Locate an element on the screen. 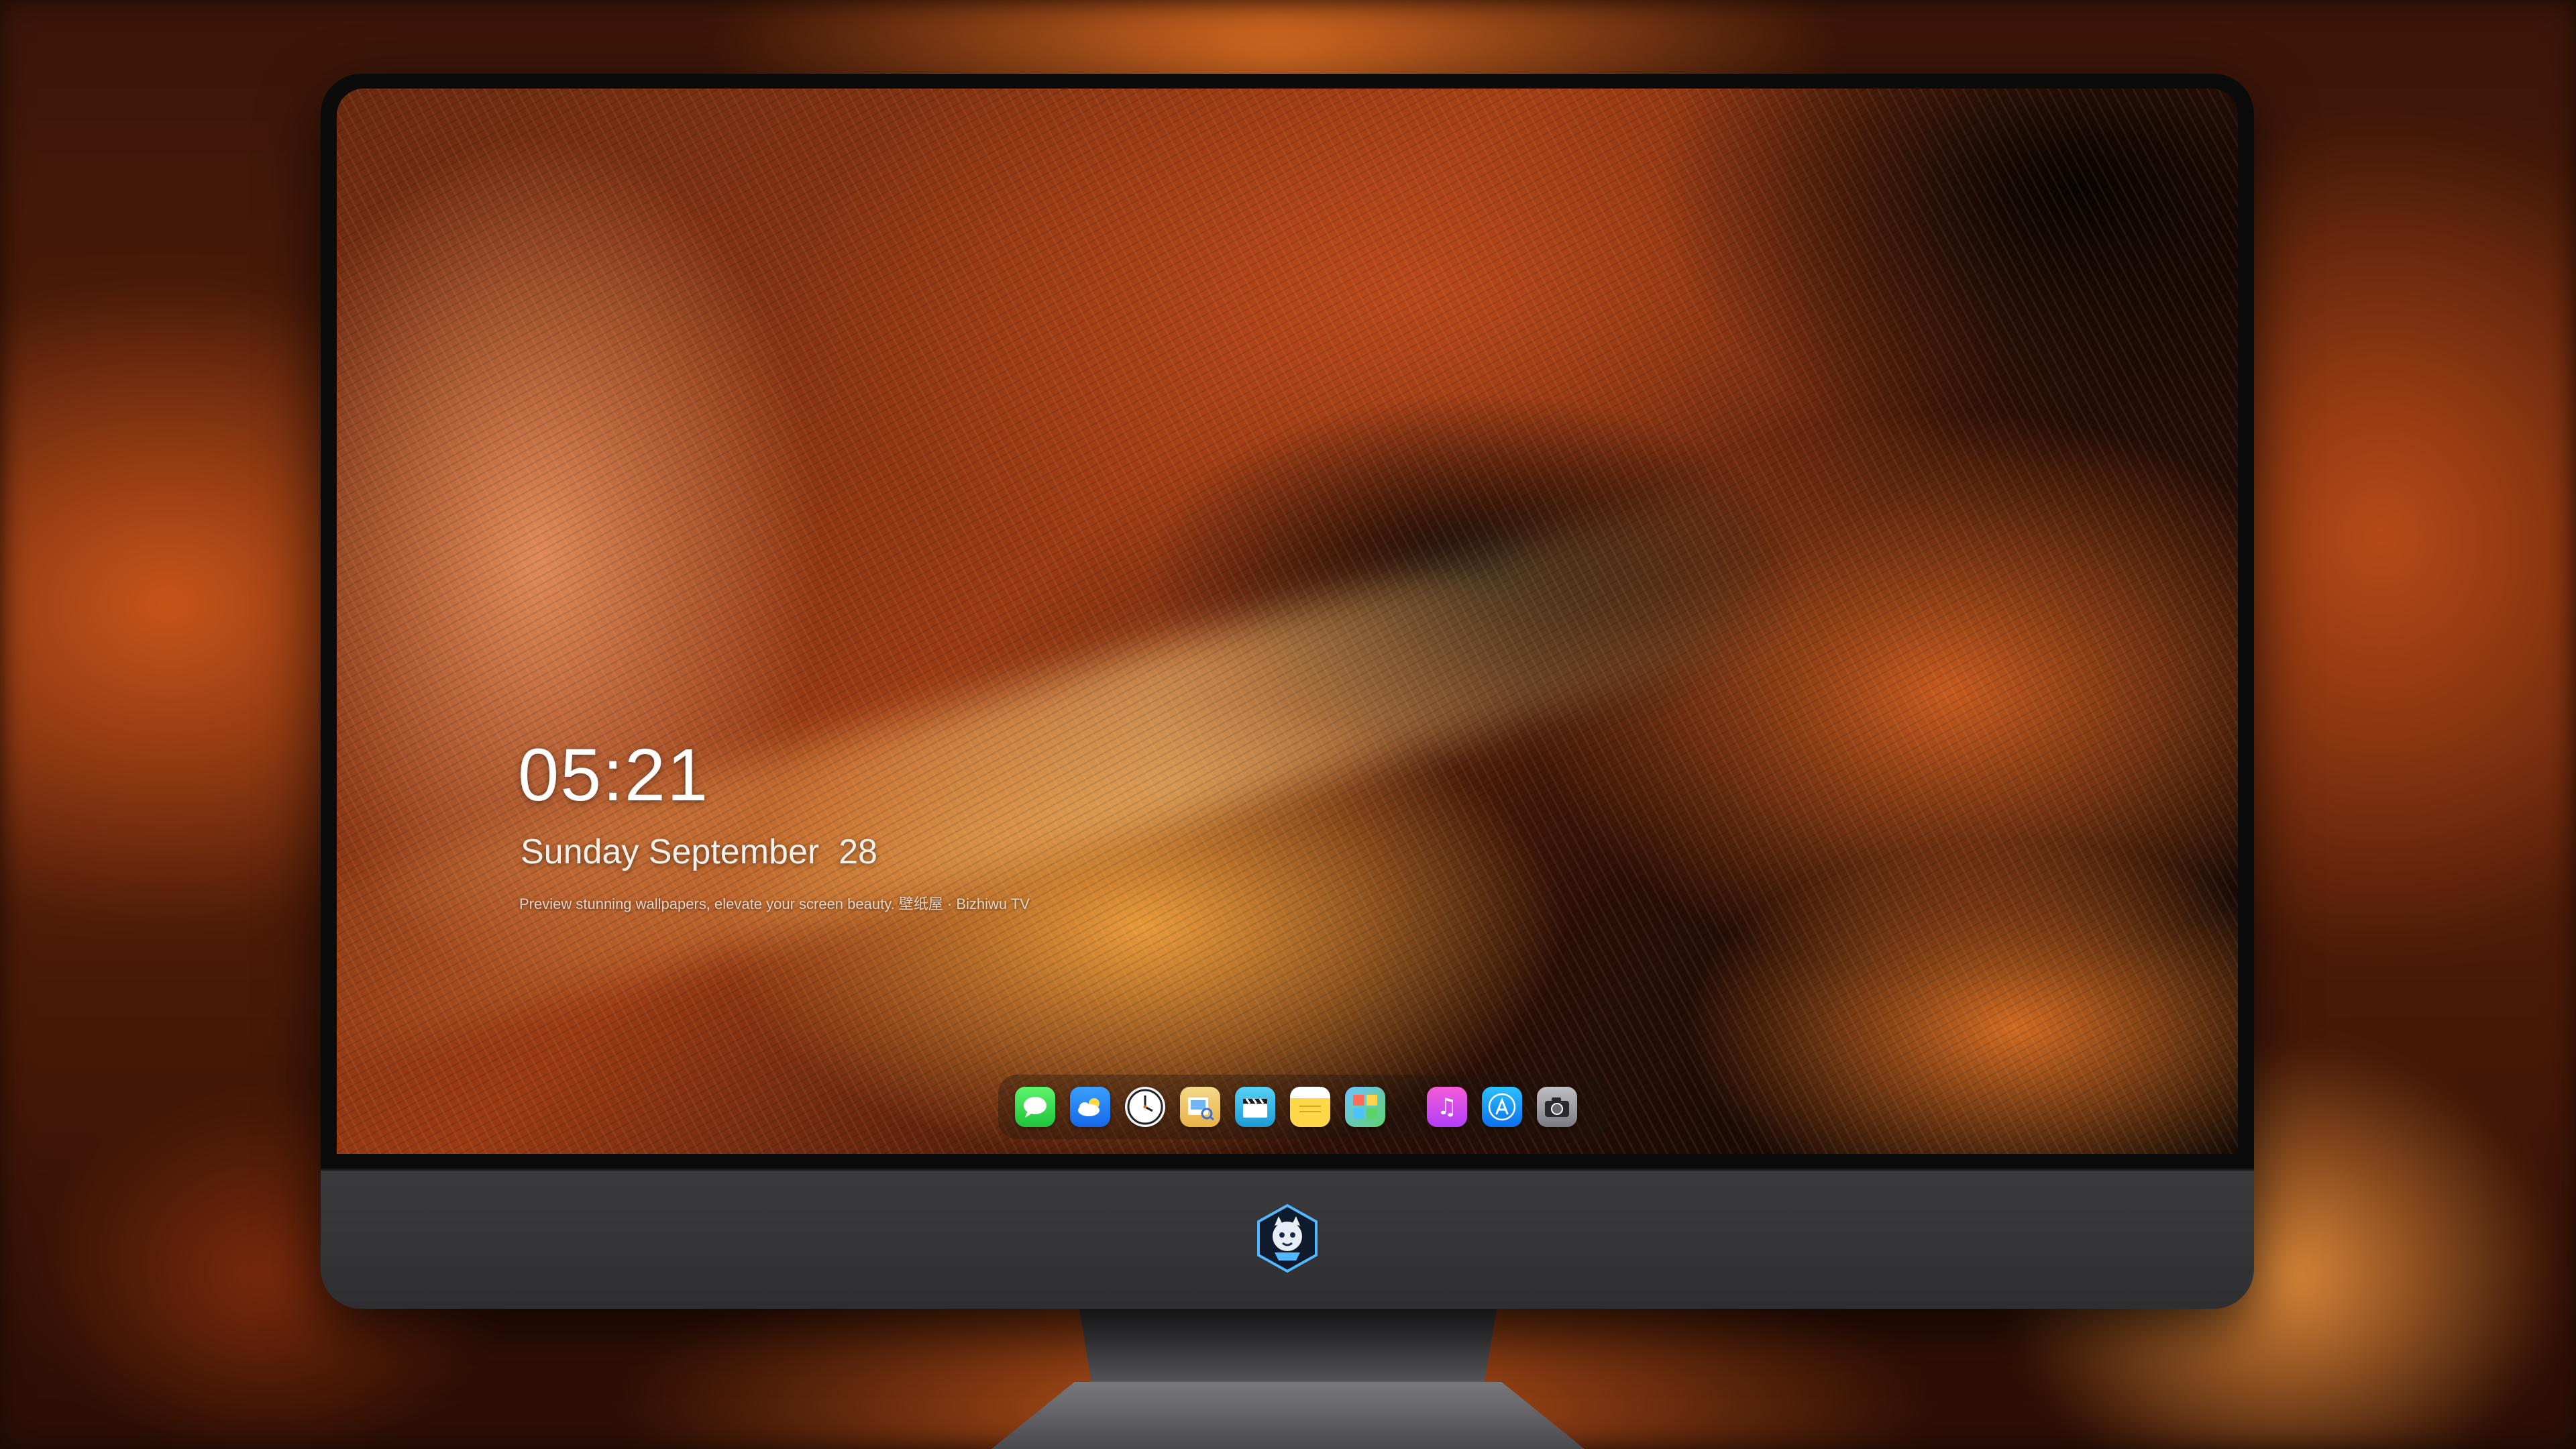 Image resolution: width=2576 pixels, height=1449 pixels. photo-grid-glyph is located at coordinates (1365, 1107).